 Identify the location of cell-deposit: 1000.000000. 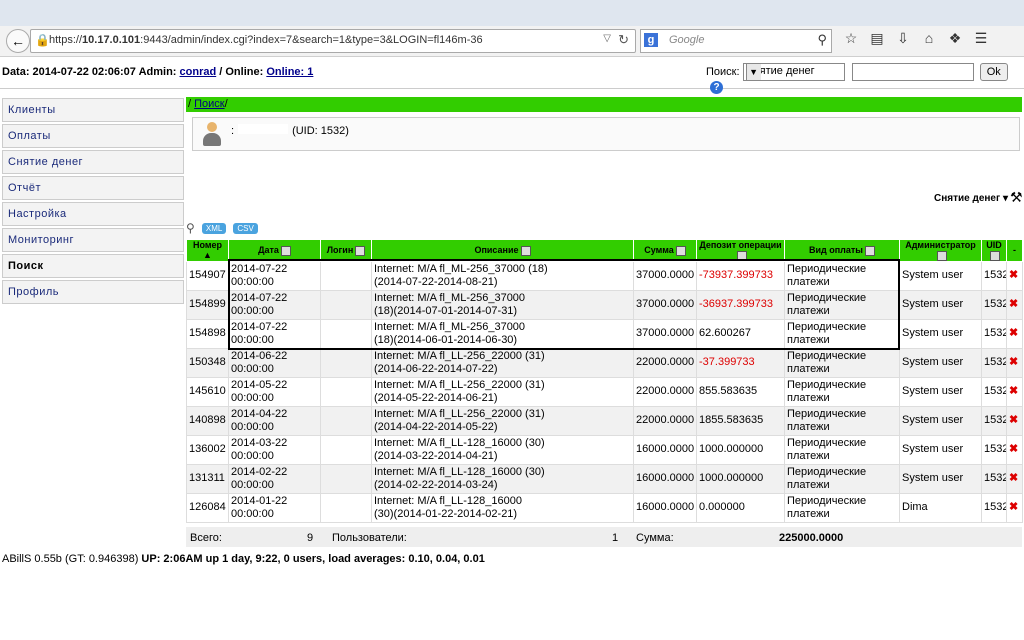
(740, 478).